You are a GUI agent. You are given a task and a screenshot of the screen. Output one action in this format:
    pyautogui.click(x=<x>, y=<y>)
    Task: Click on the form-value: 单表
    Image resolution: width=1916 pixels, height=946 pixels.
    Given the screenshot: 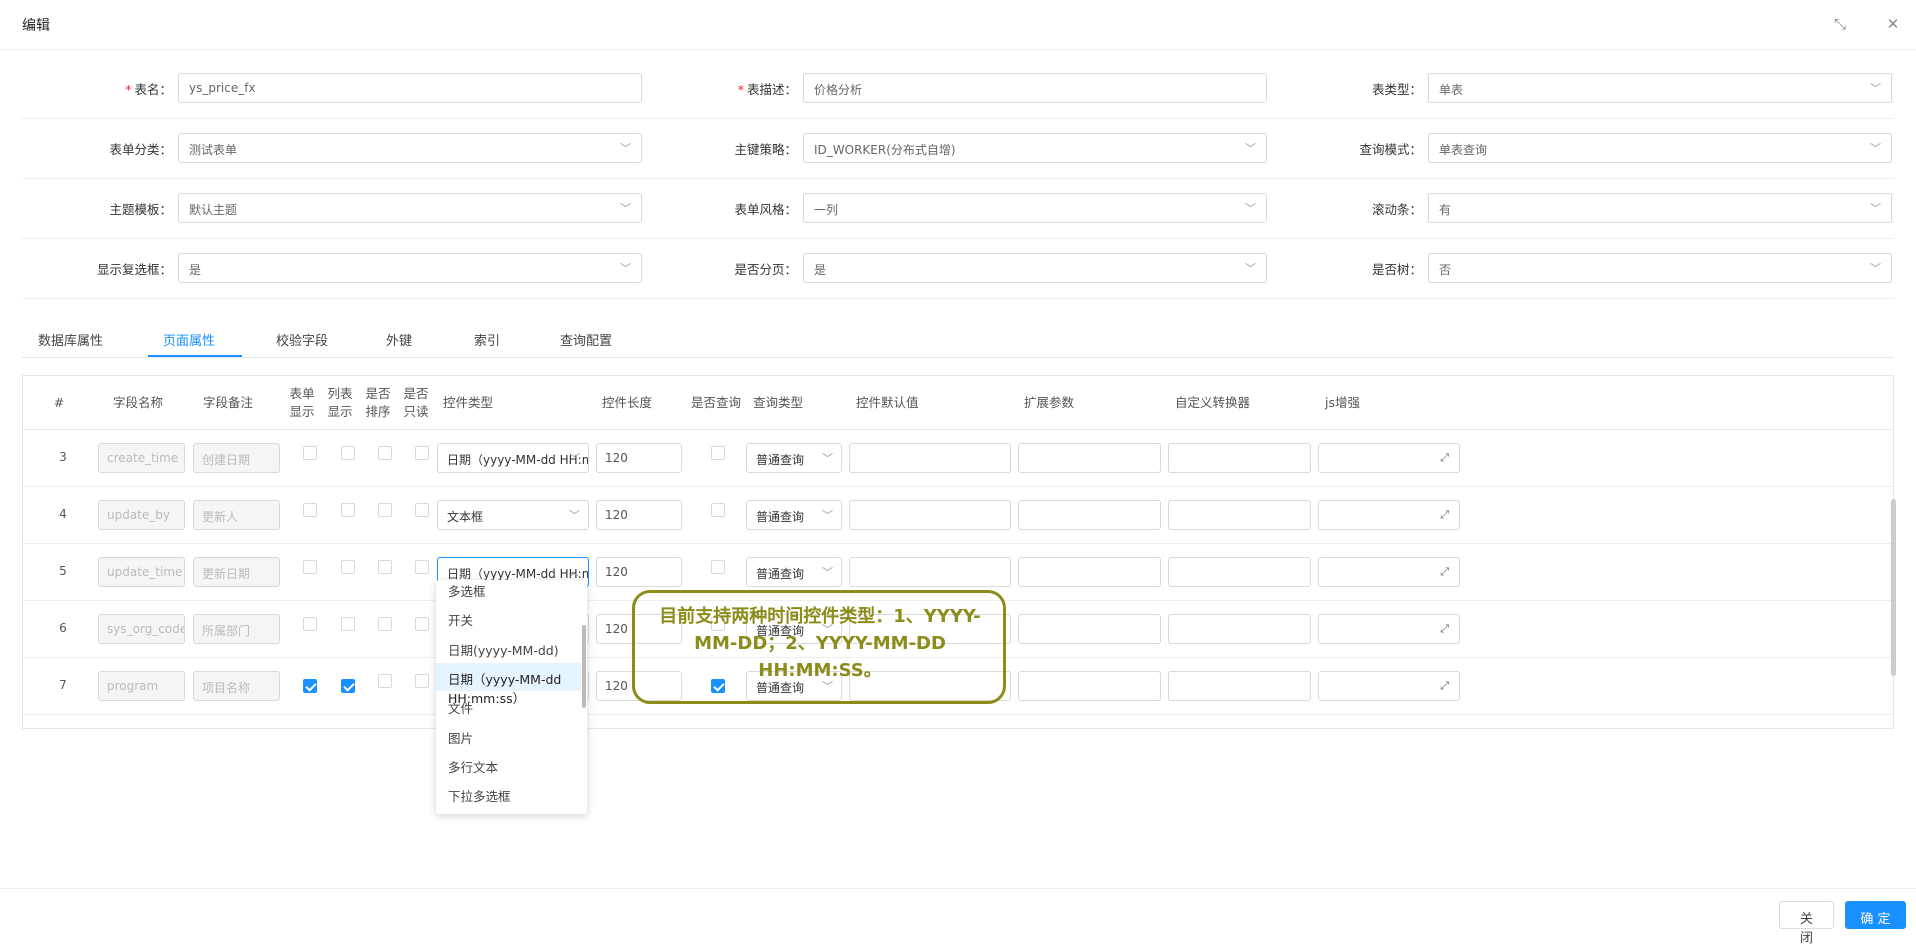 What is the action you would take?
    pyautogui.click(x=1451, y=90)
    